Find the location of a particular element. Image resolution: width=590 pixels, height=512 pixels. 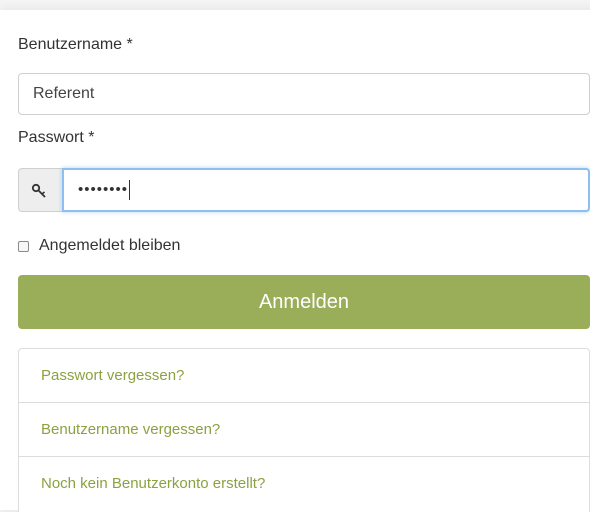

login-button: Anmelden is located at coordinates (304, 302).